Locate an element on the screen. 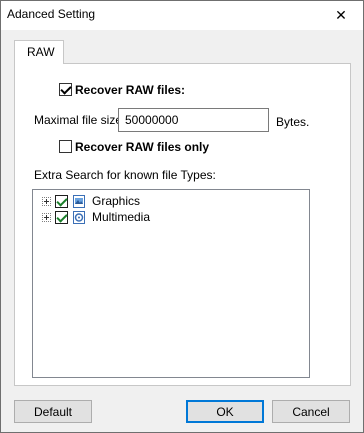 This screenshot has width=364, height=433. max-size-label: Maximal file size: is located at coordinates (80, 120).